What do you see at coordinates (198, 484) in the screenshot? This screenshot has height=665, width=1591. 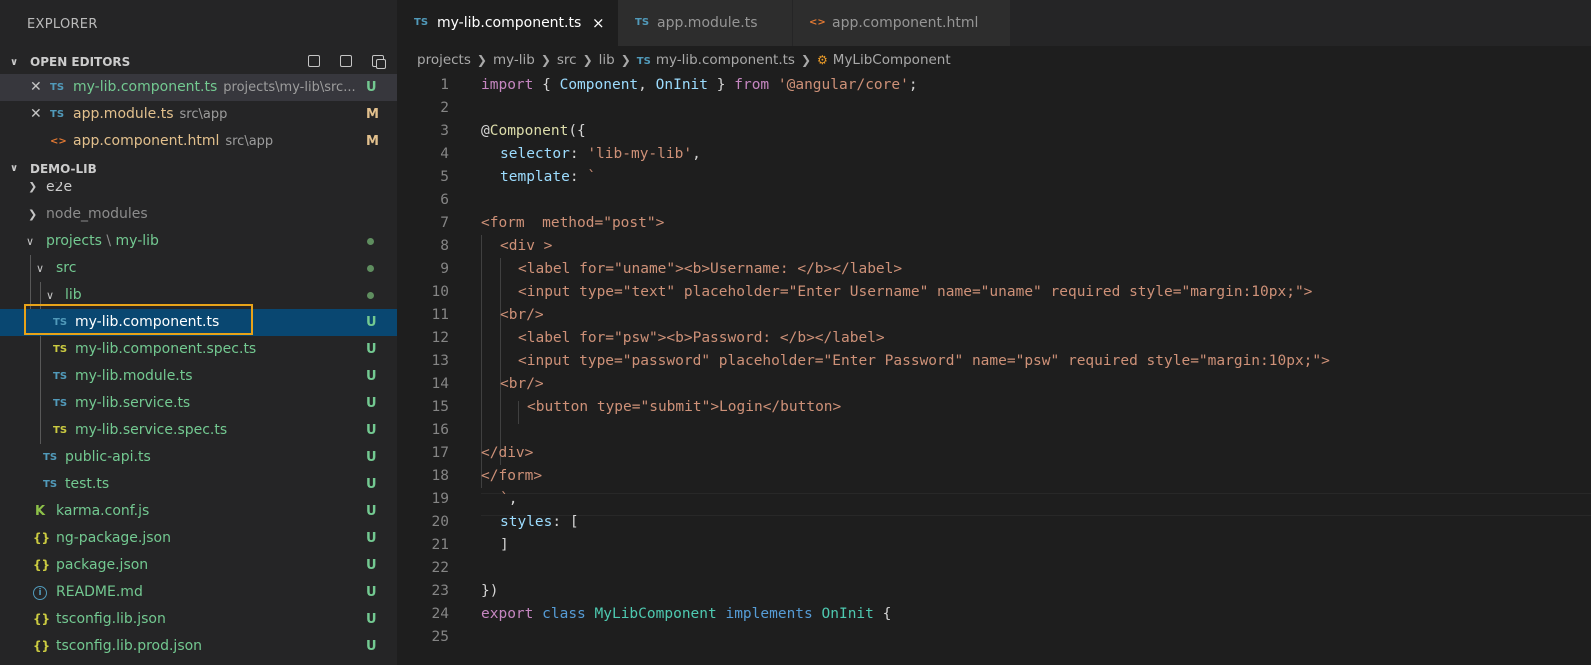 I see `tree-item-test-ts: TS test.ts U` at bounding box center [198, 484].